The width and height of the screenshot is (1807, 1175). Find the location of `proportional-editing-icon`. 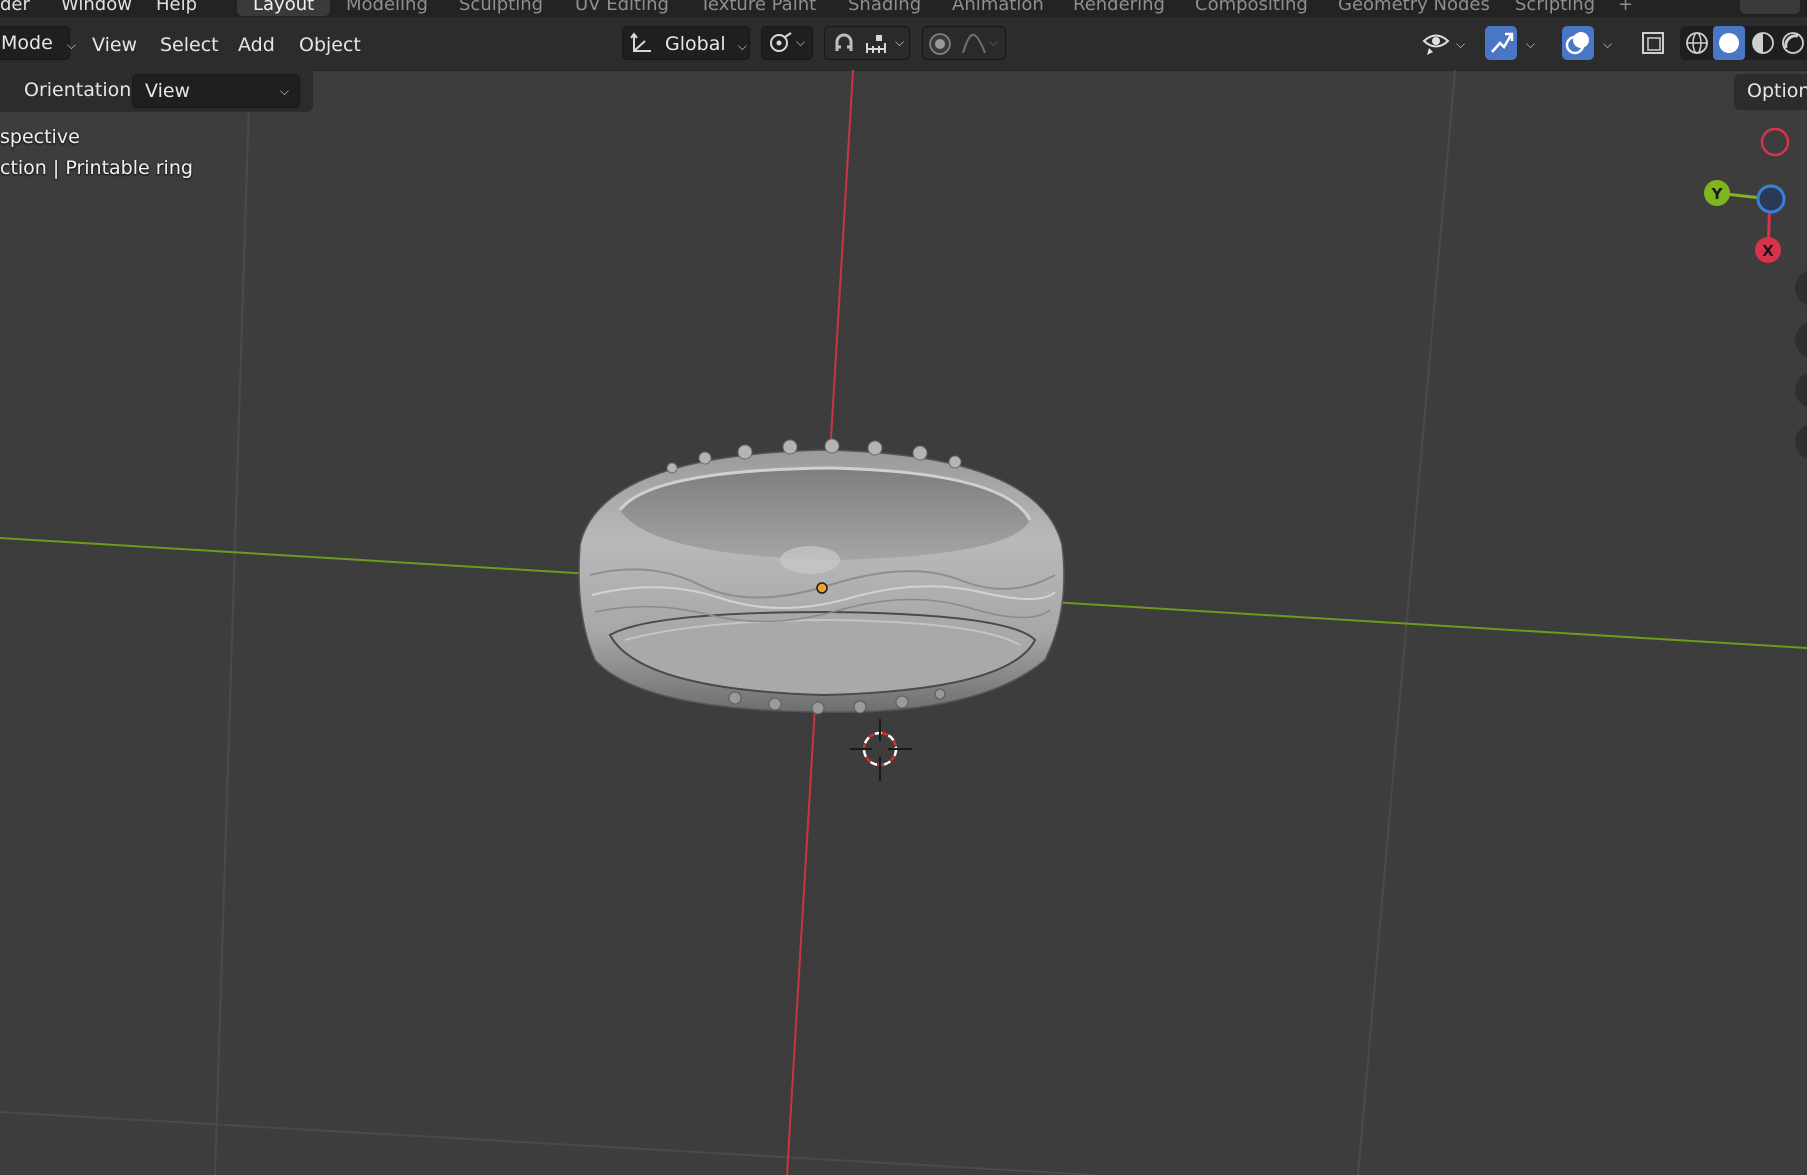

proportional-editing-icon is located at coordinates (940, 44).